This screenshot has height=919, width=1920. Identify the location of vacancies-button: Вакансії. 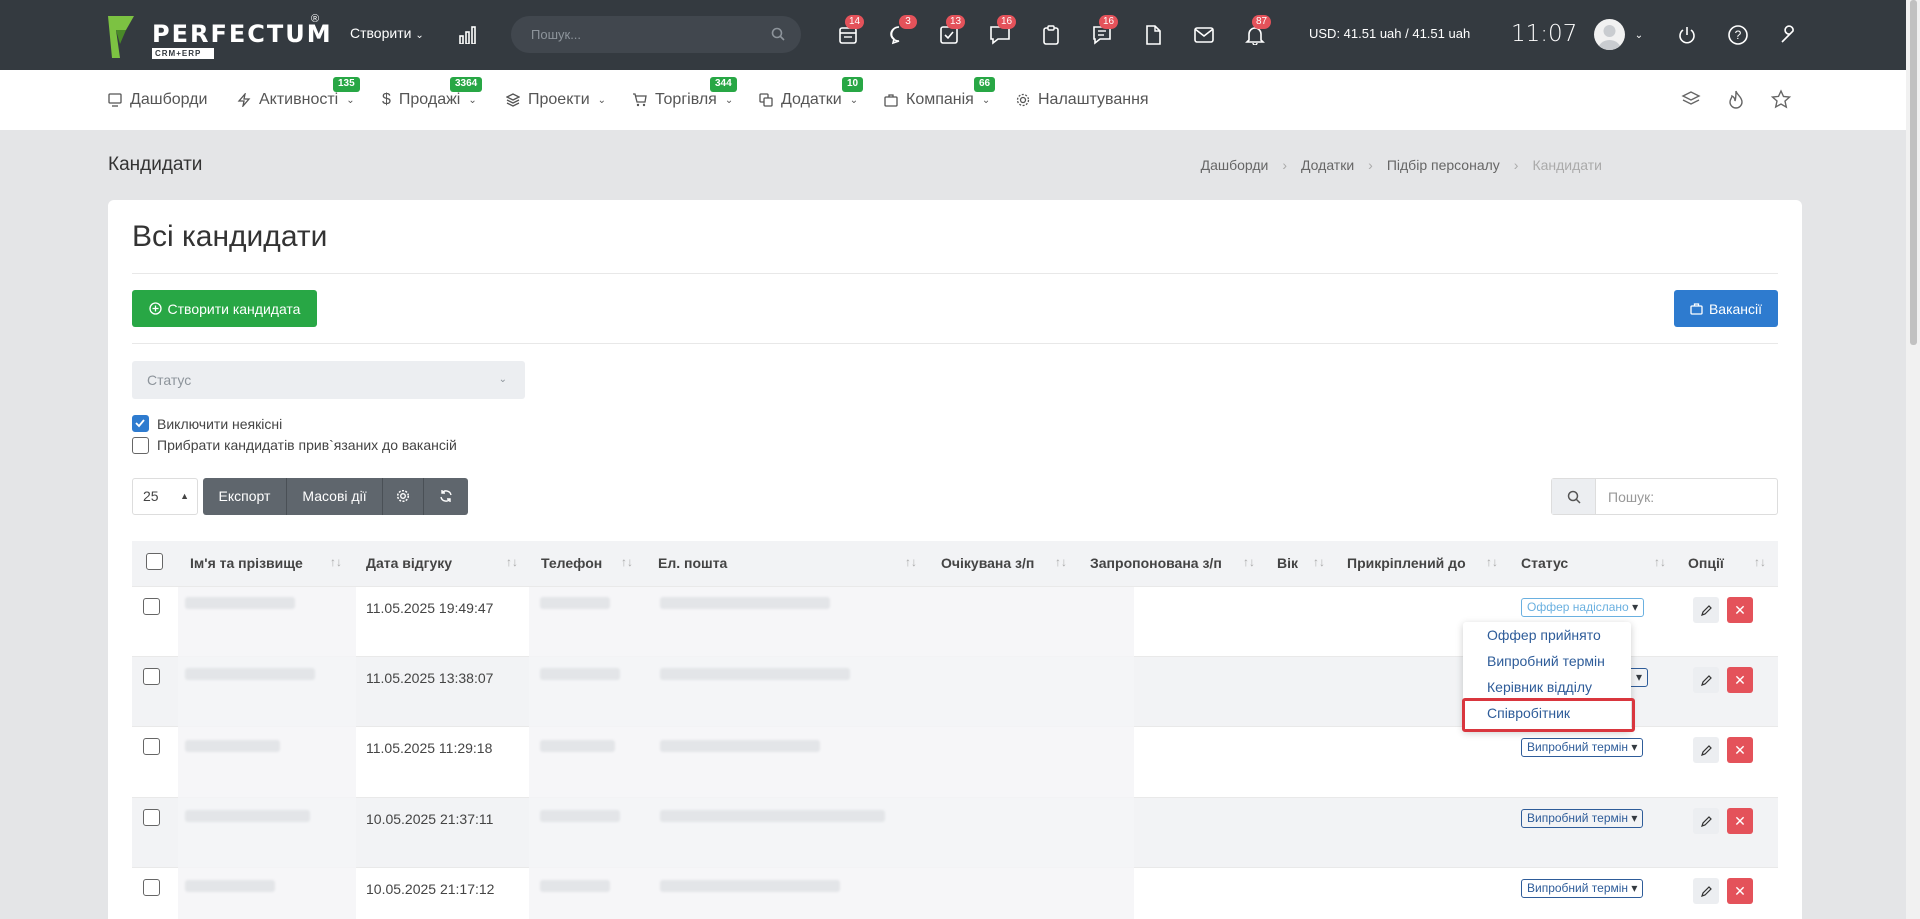
(1726, 308).